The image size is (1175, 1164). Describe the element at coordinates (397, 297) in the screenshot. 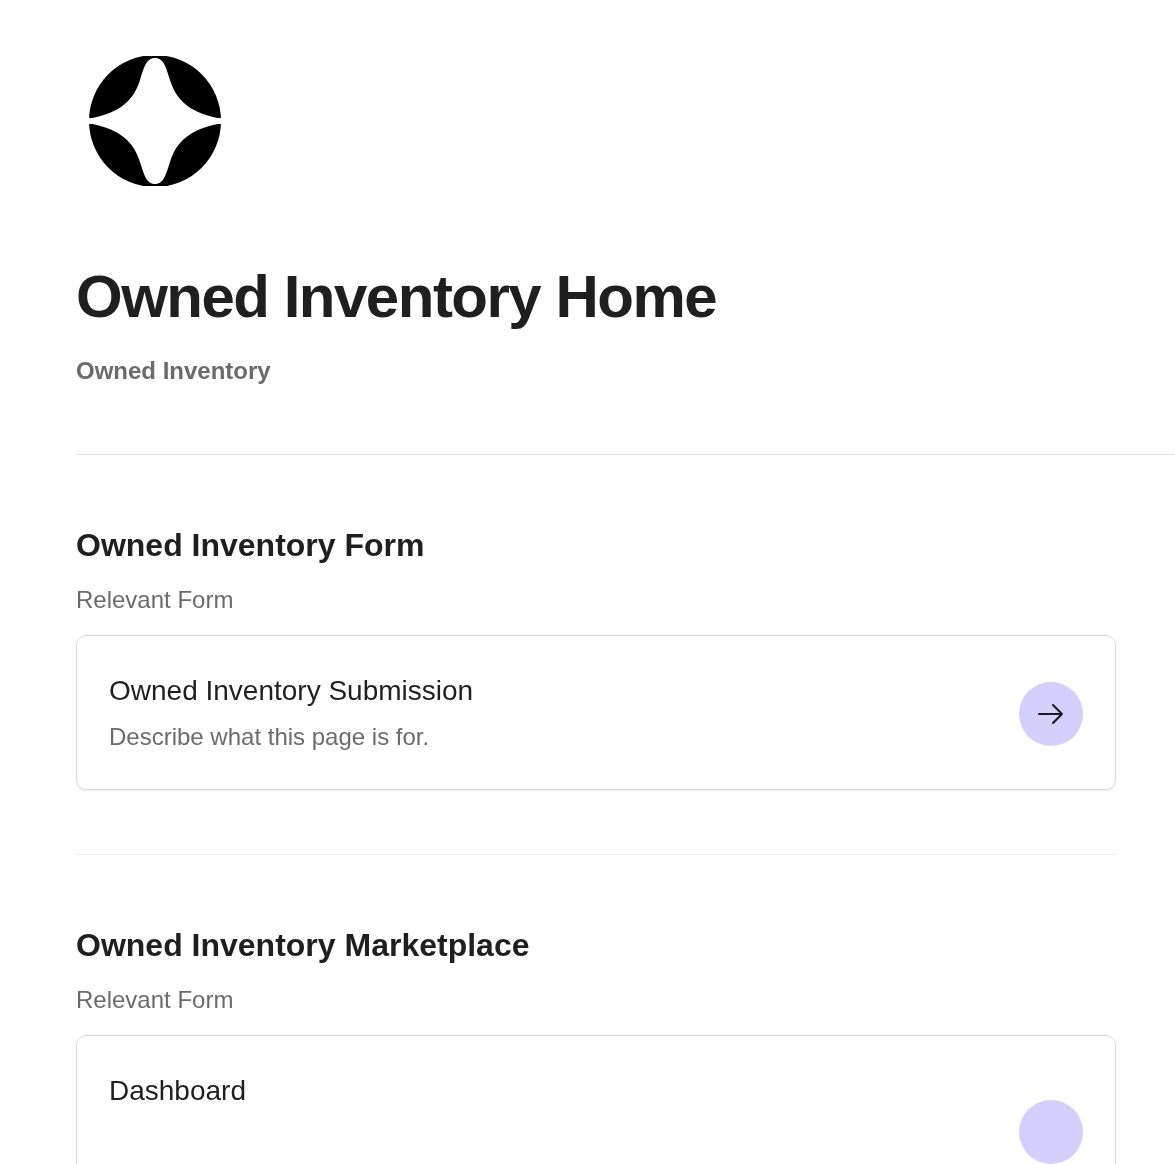

I see `page-title: Owned Inventory Home` at that location.